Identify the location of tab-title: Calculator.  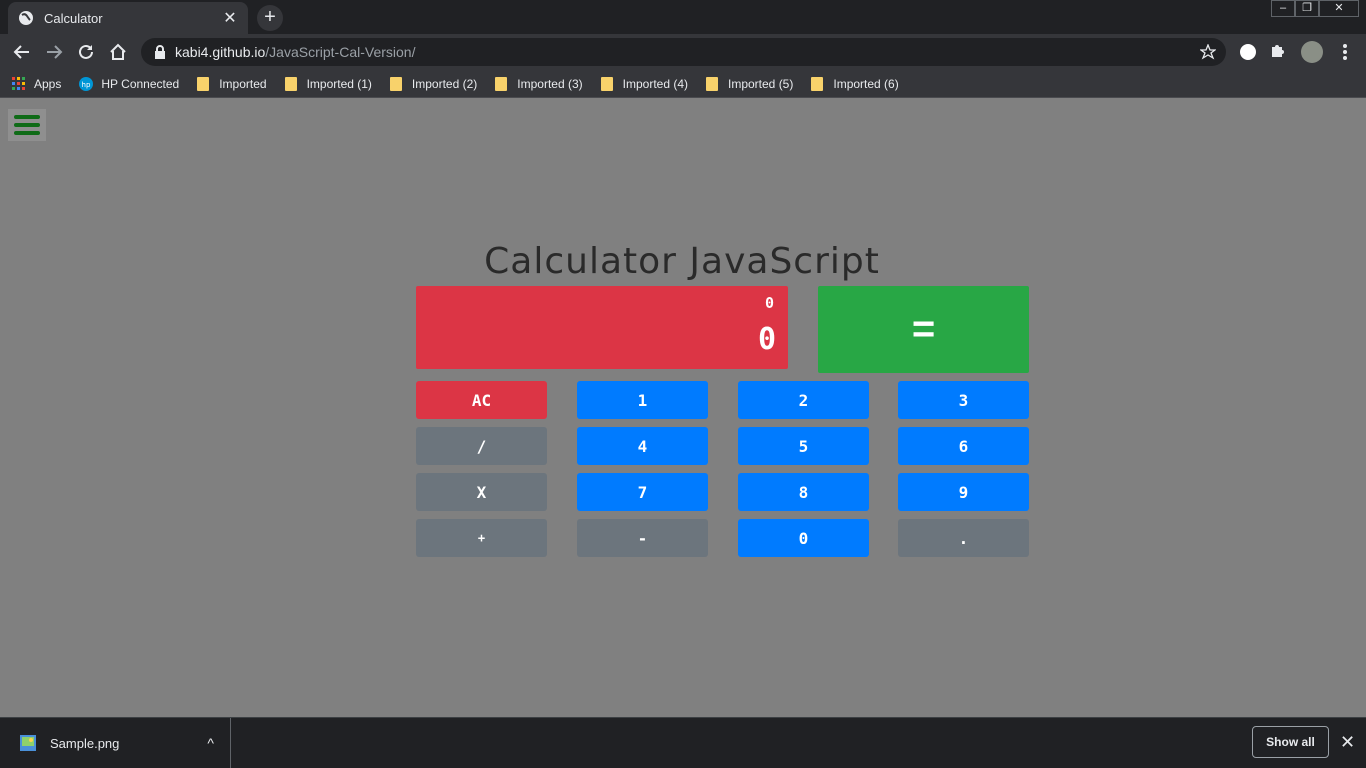
(73, 18).